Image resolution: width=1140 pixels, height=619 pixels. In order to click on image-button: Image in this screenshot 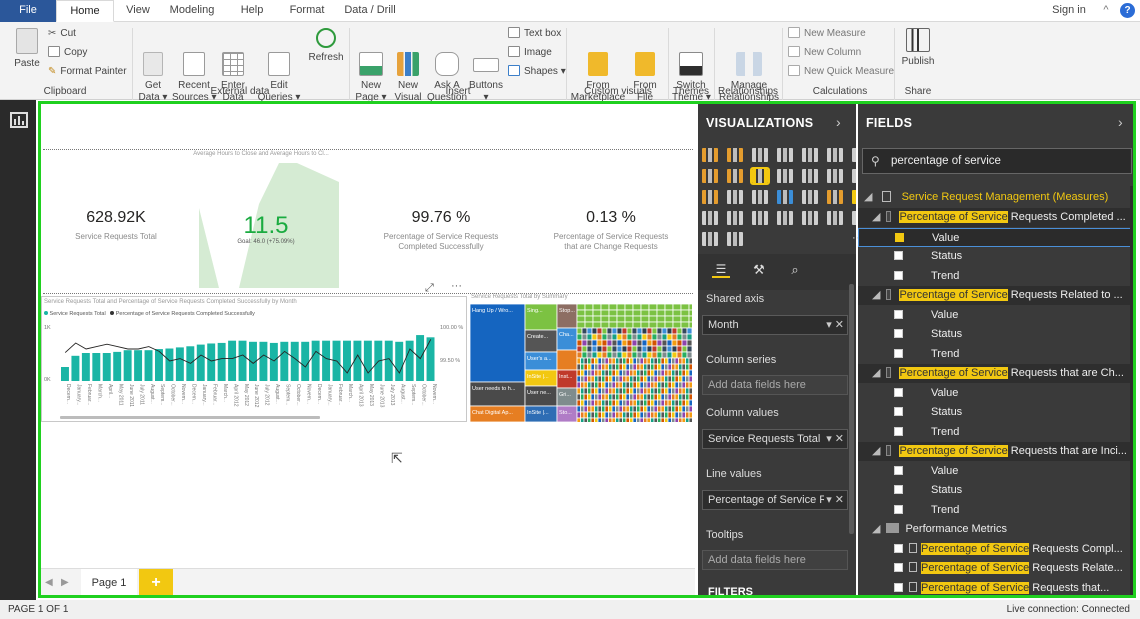, I will do `click(530, 53)`.